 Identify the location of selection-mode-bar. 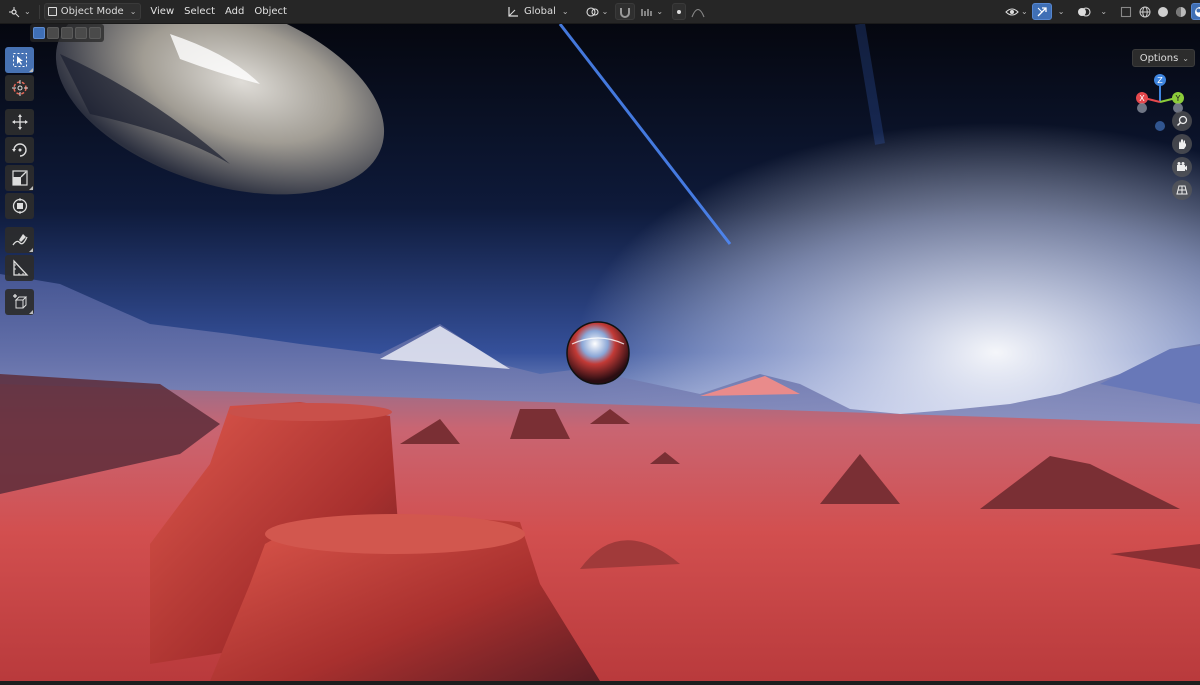
(67, 33).